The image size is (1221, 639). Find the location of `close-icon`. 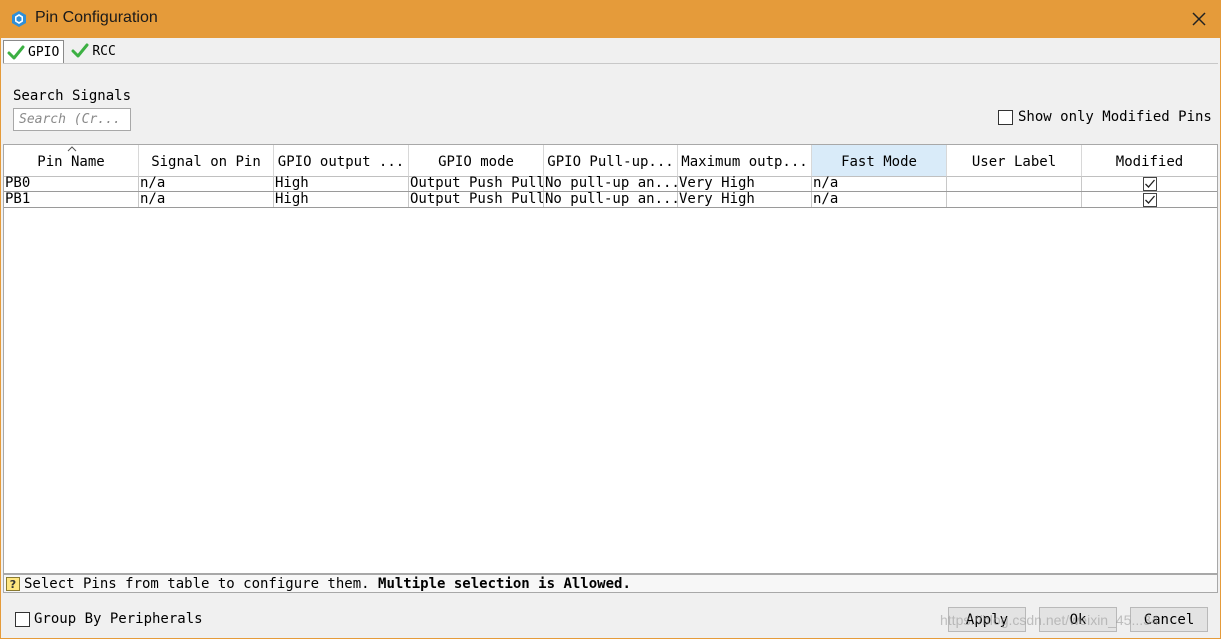

close-icon is located at coordinates (1199, 19).